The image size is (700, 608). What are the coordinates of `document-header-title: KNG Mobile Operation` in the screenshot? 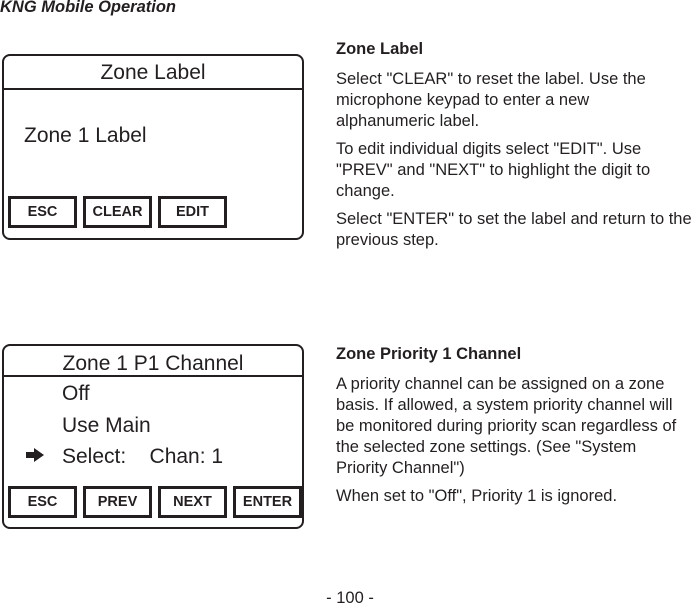 It's located at (88, 8).